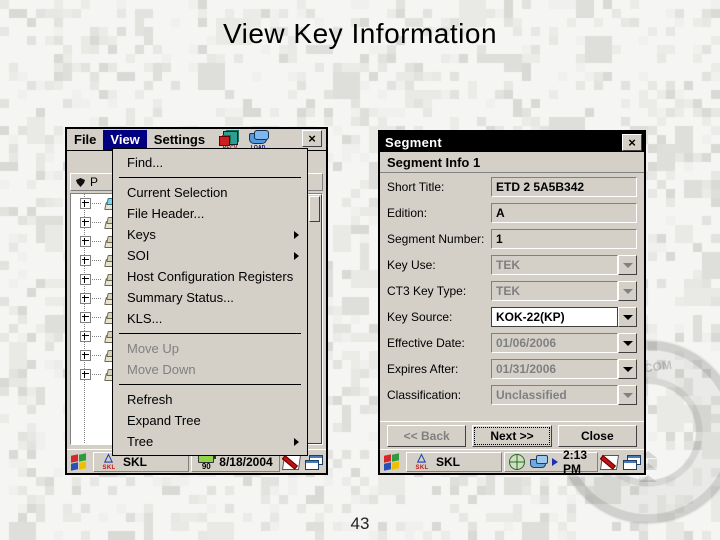 This screenshot has width=720, height=540. Describe the element at coordinates (609, 462) in the screenshot. I see `stylus-icon` at that location.